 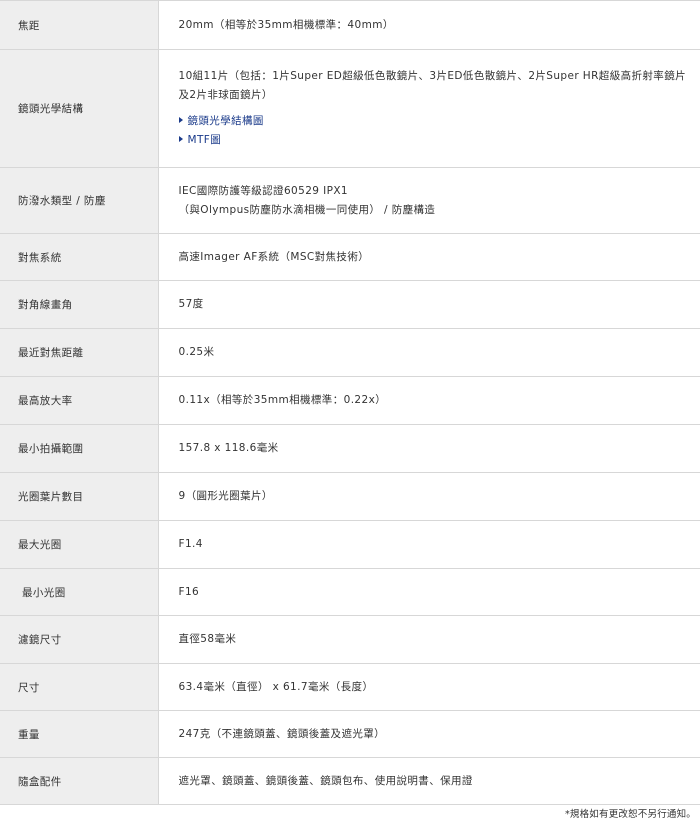 What do you see at coordinates (79, 496) in the screenshot?
I see `spec-label: 光圈葉片數目` at bounding box center [79, 496].